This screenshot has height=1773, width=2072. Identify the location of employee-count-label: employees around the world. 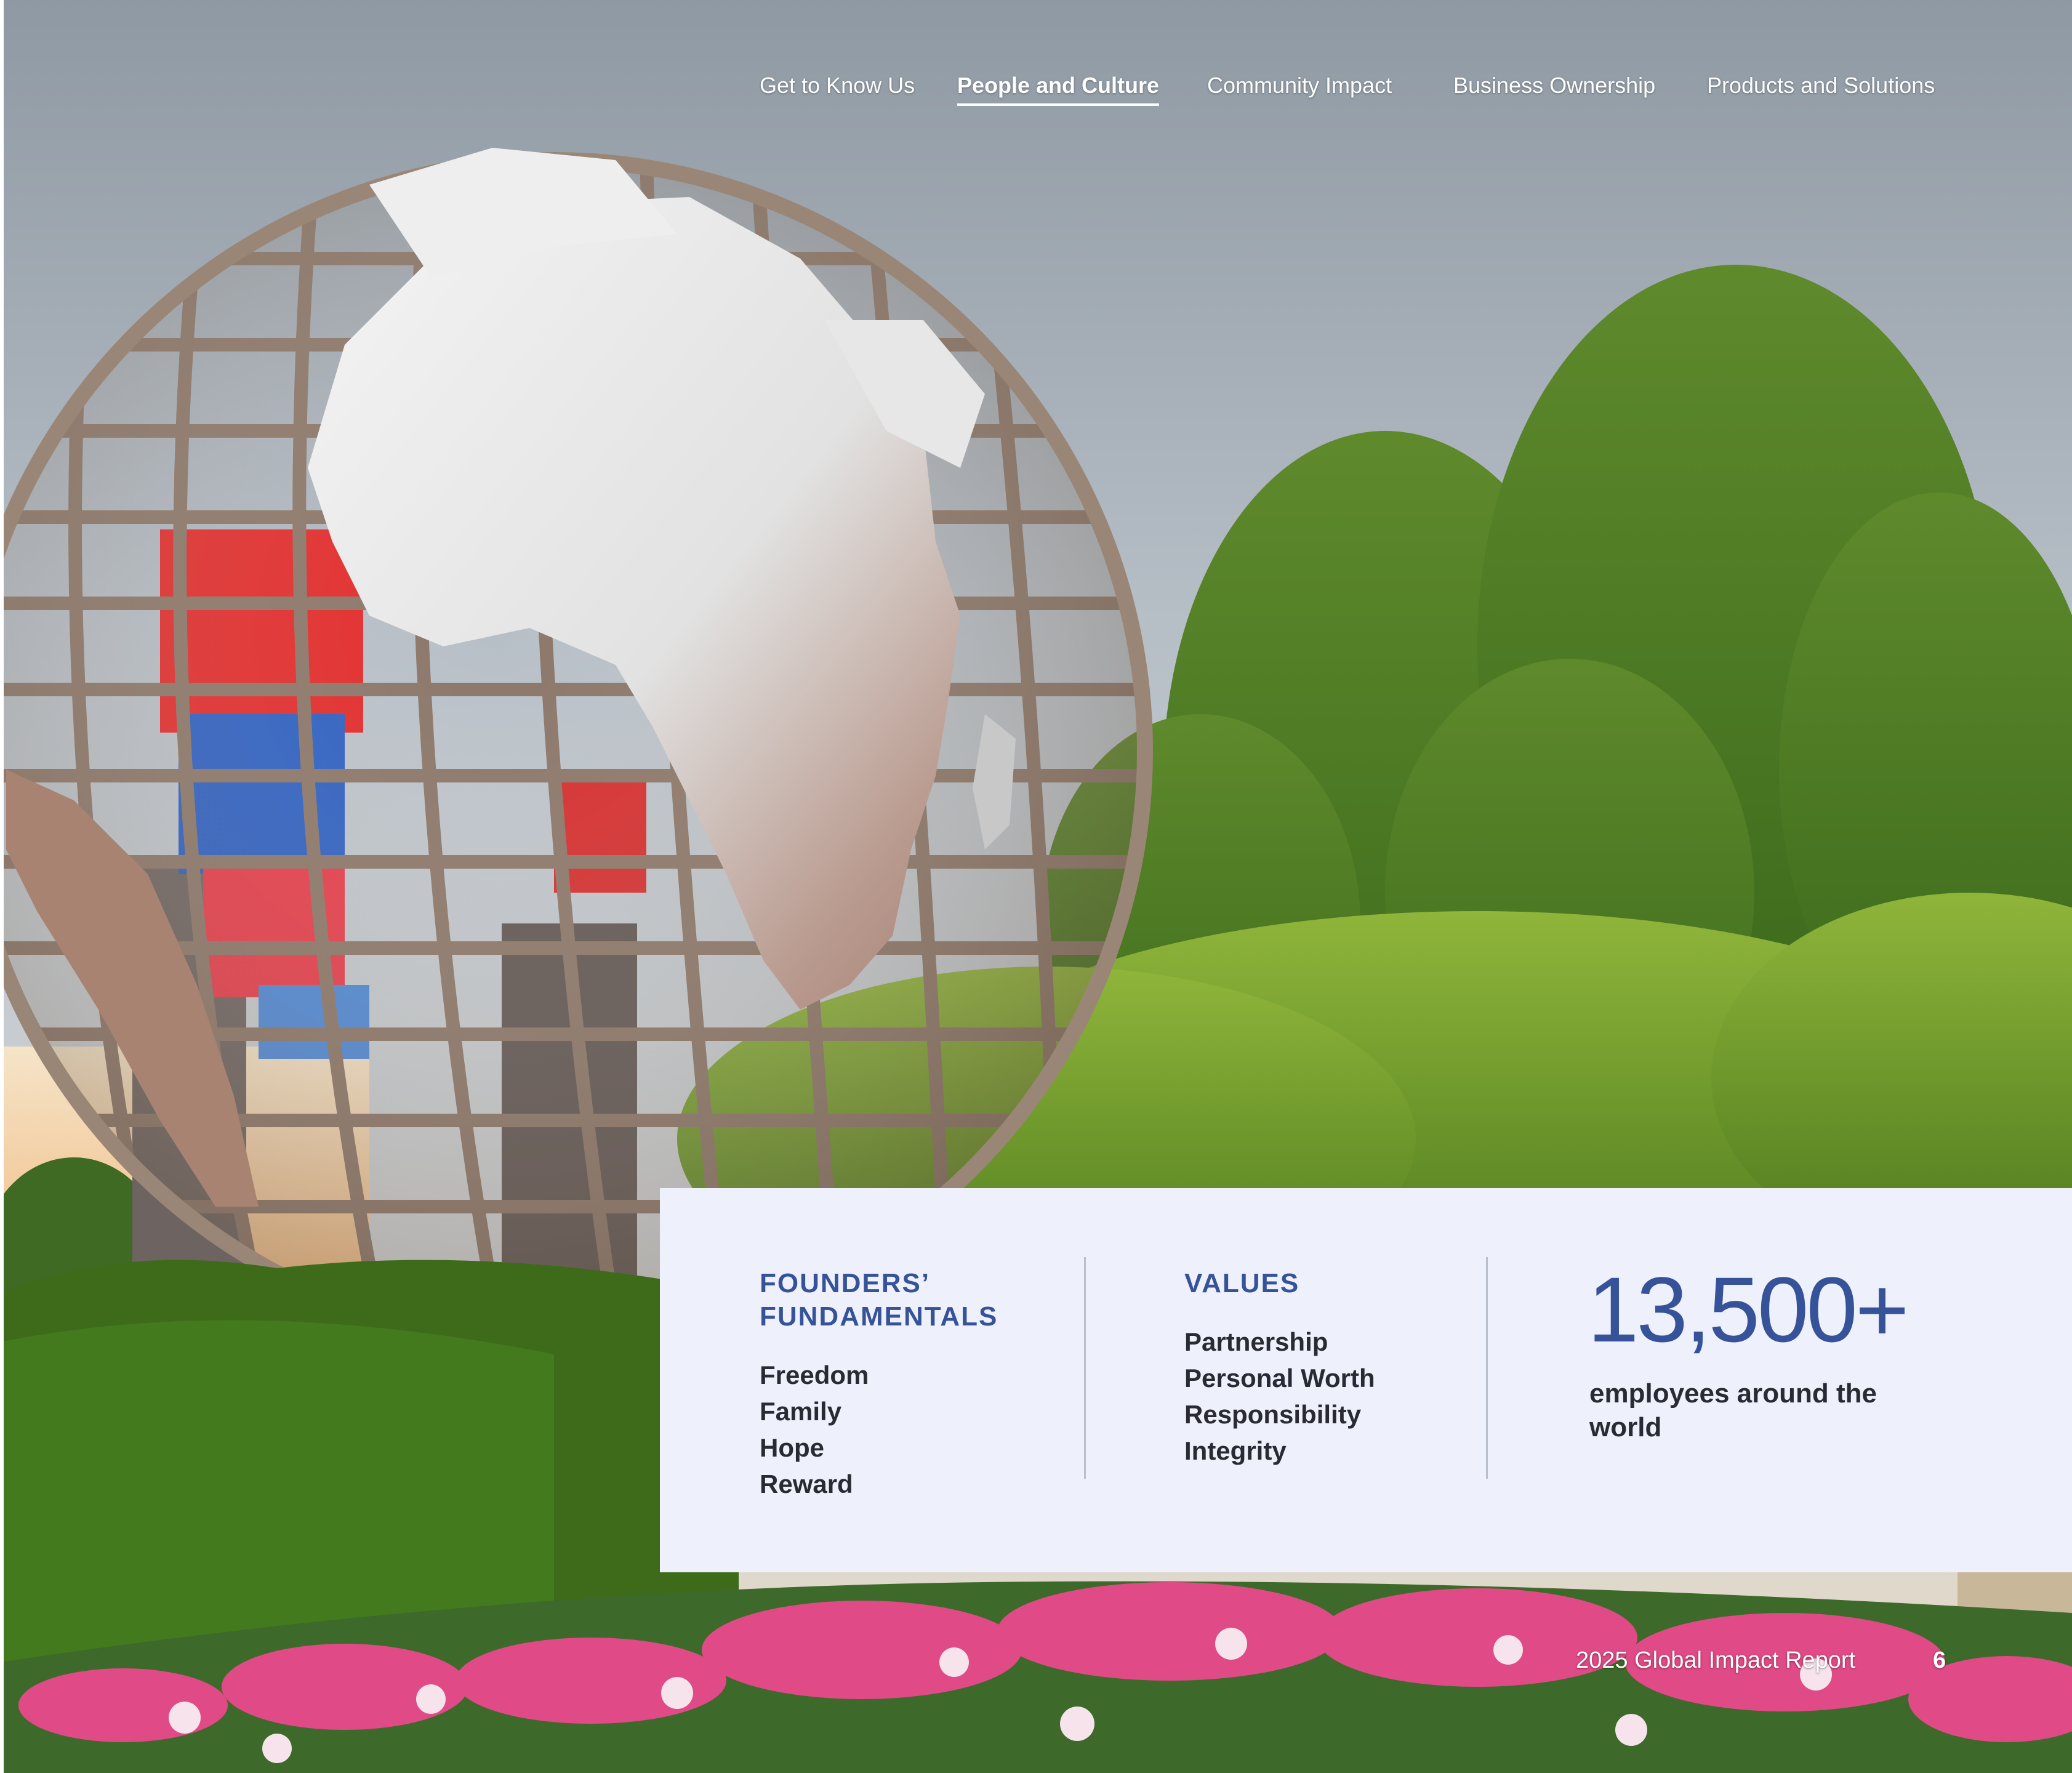
(1733, 1410).